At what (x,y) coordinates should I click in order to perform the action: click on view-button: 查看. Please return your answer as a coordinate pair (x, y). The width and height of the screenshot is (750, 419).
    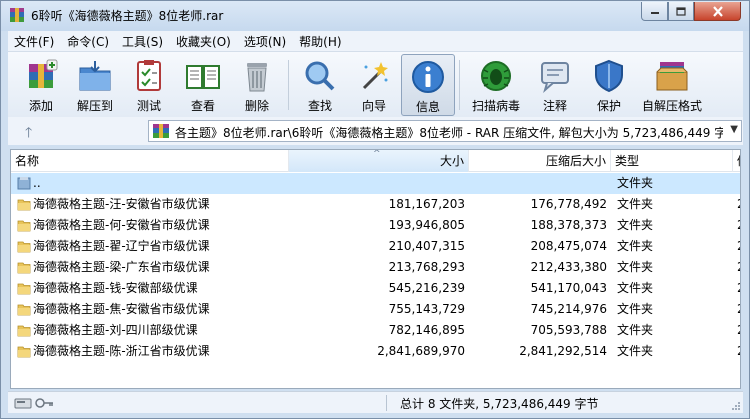
    Looking at the image, I should click on (203, 85).